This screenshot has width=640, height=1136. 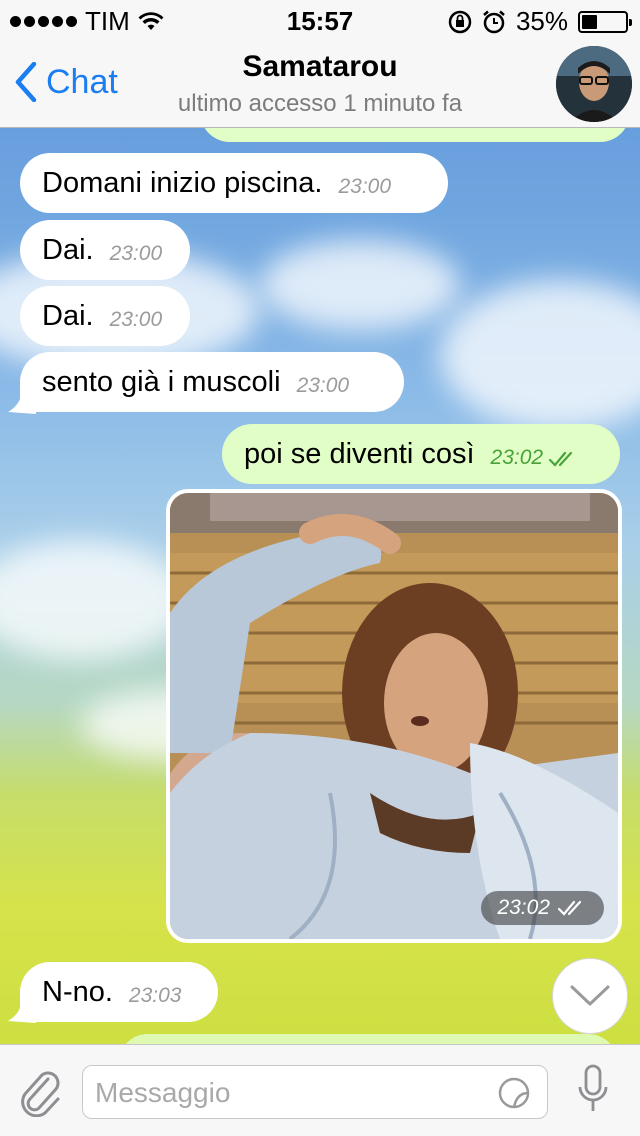 I want to click on sticker-icon, so click(x=514, y=1093).